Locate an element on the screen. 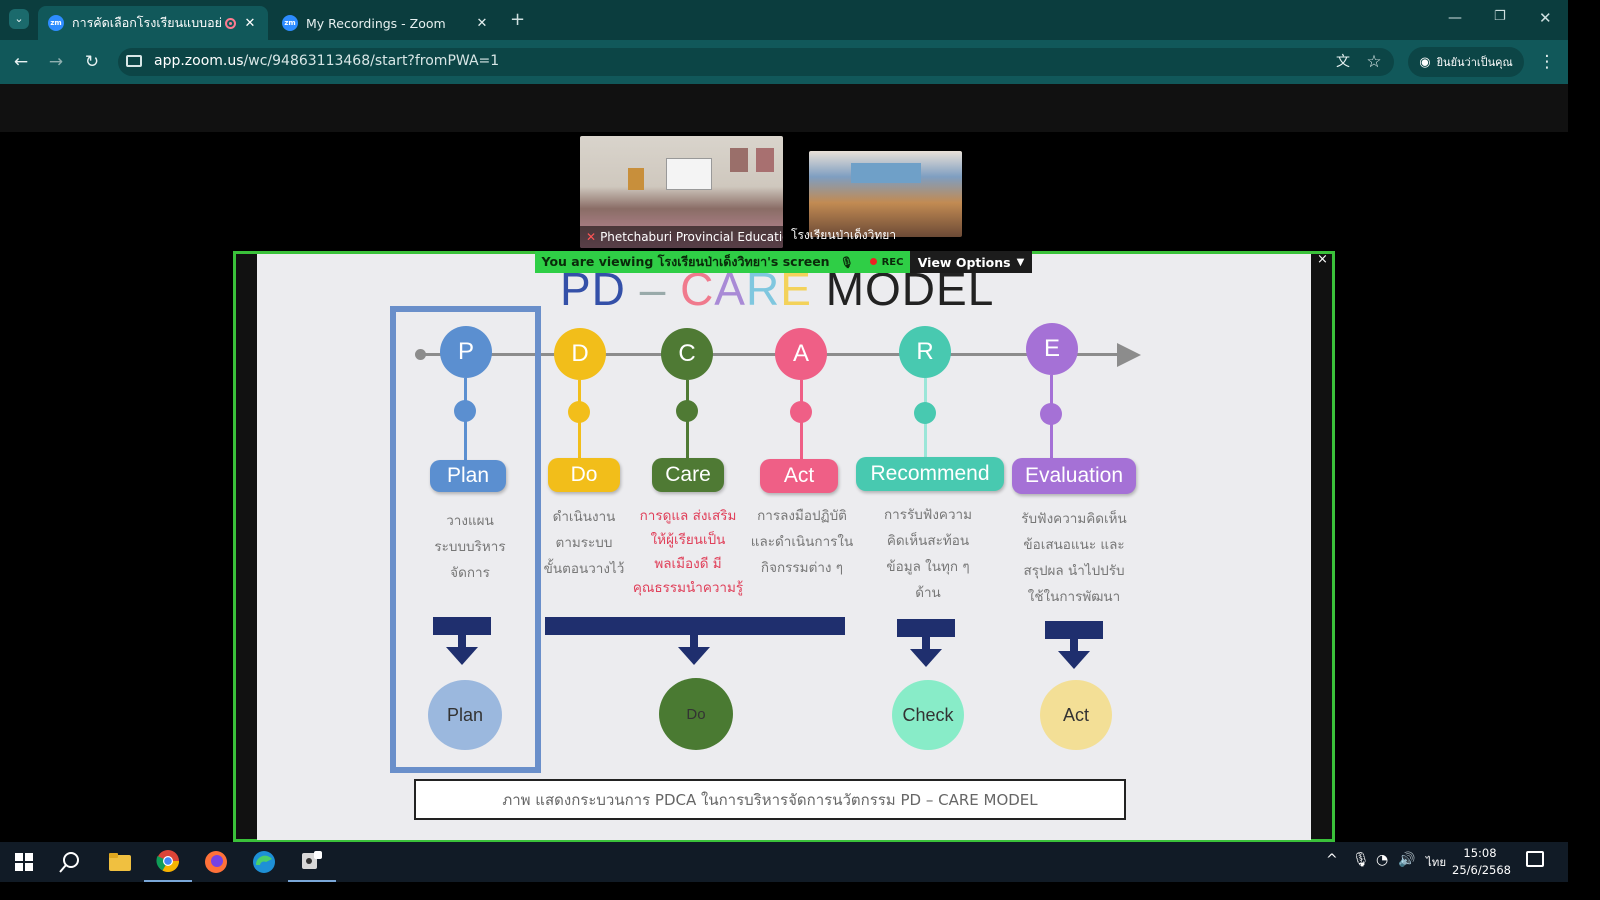 This screenshot has height=900, width=1600. desc-line: ดำเนินงาน is located at coordinates (584, 517).